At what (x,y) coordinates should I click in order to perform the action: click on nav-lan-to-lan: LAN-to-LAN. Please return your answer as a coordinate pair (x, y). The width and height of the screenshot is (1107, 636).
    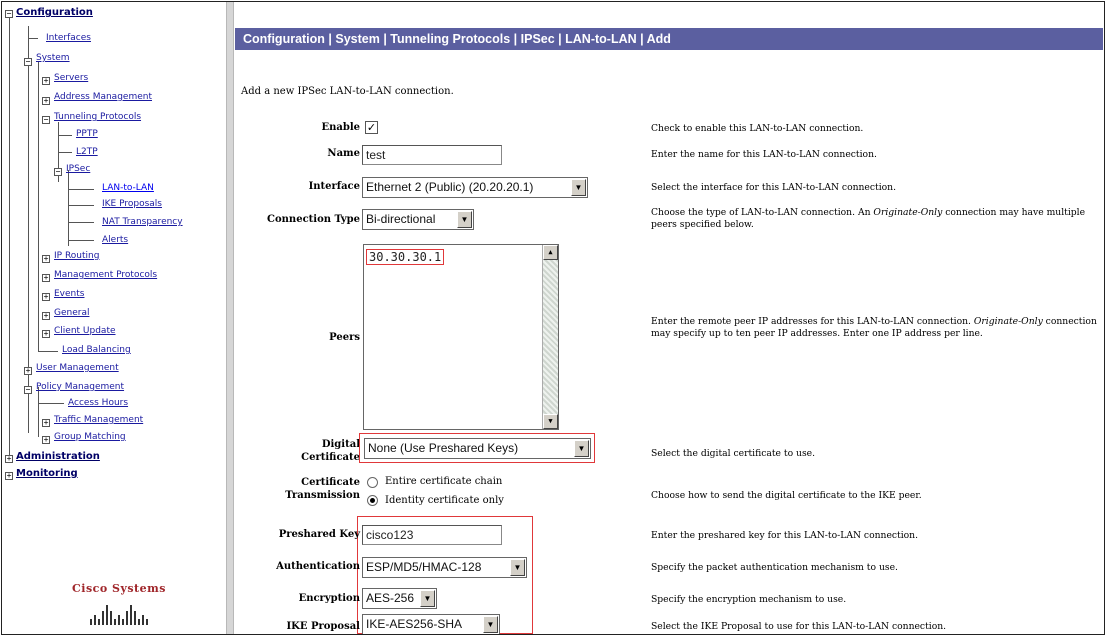
    Looking at the image, I should click on (128, 188).